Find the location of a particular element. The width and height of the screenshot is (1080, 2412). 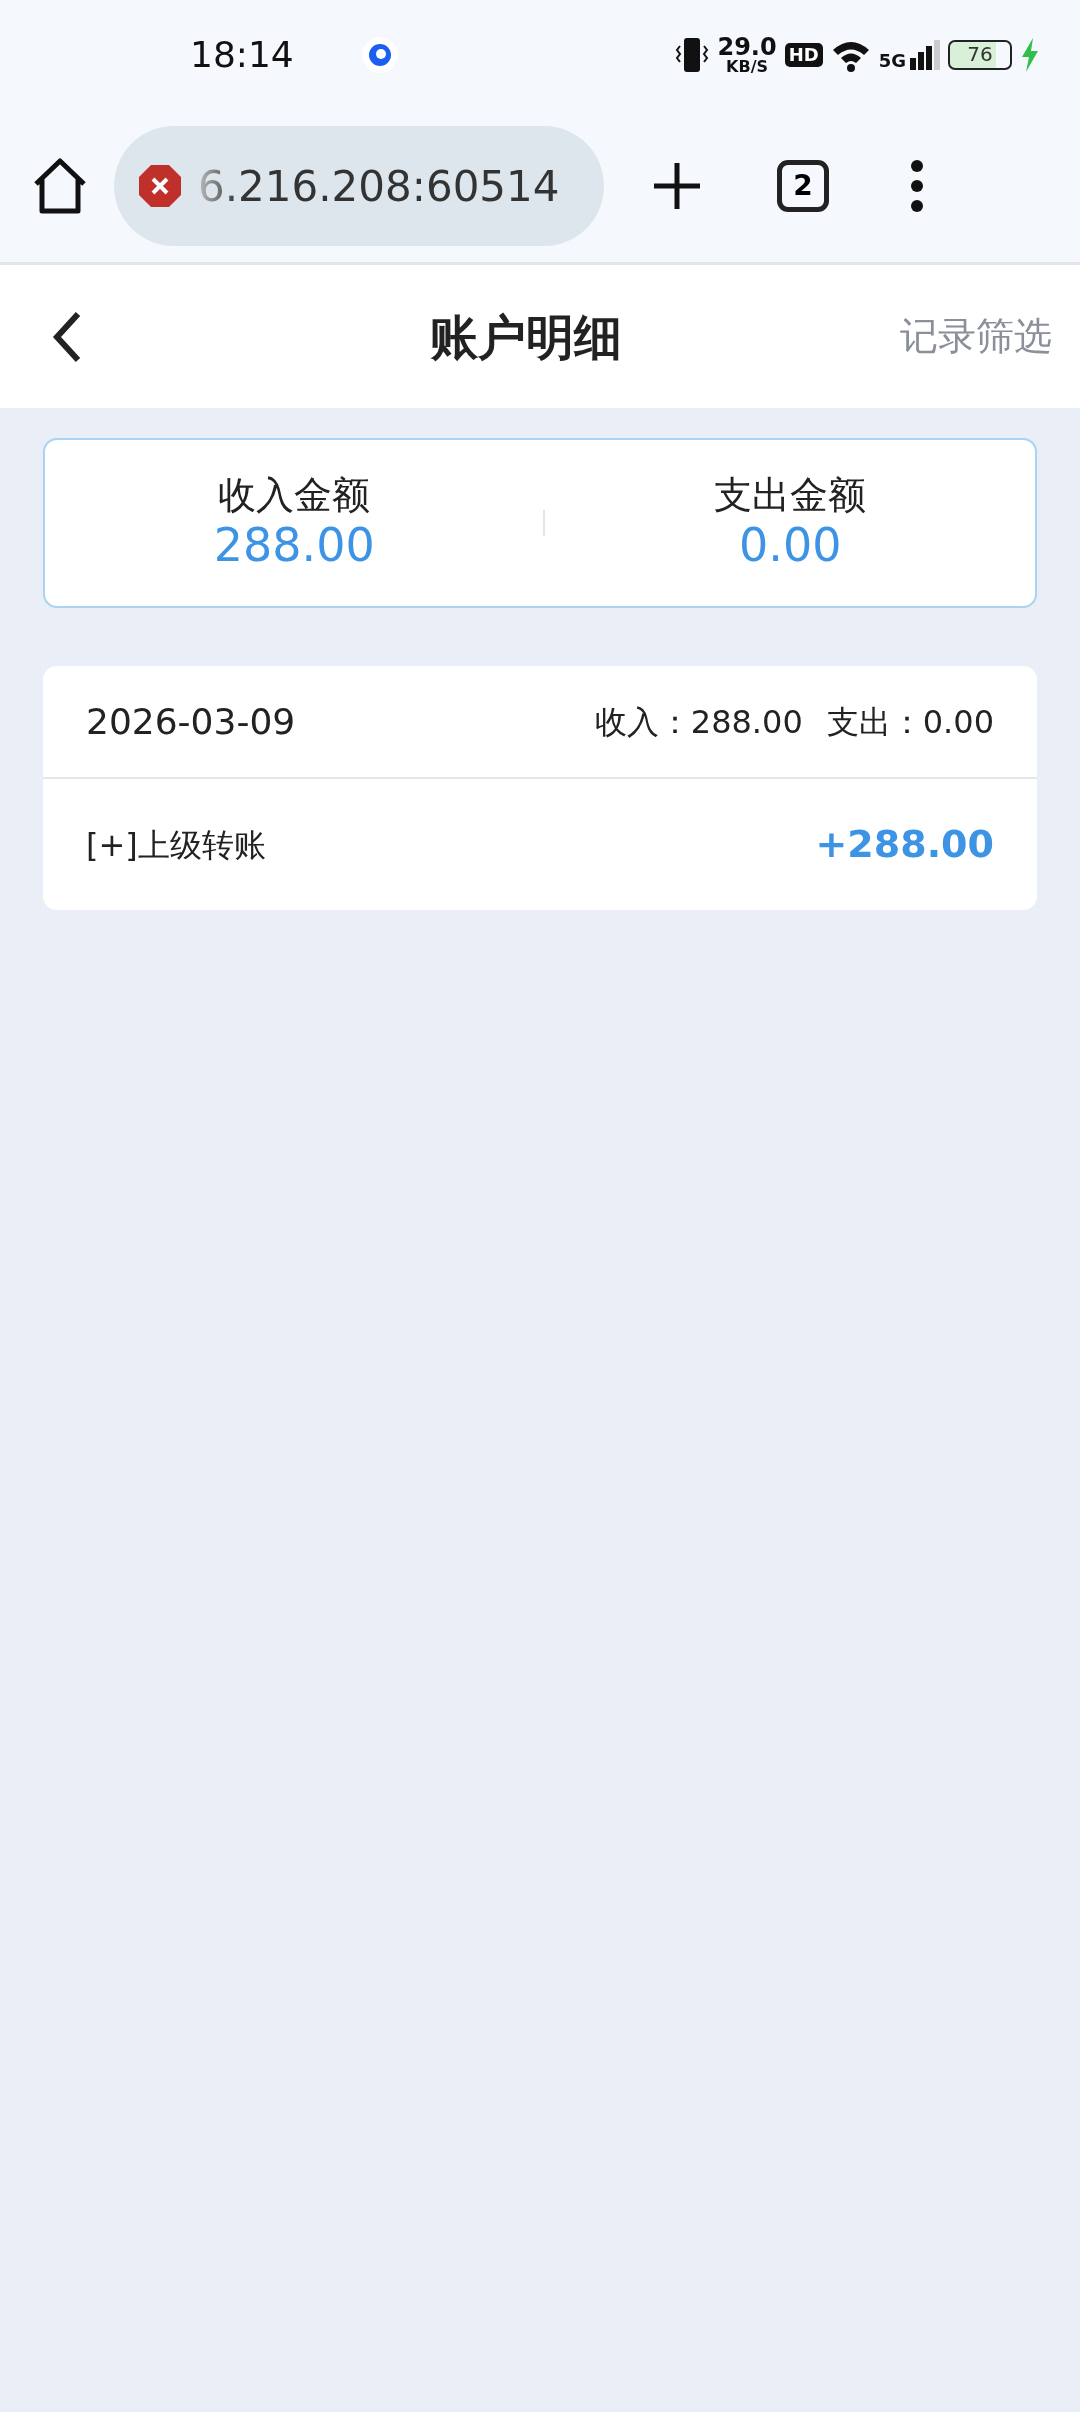

record-title: [+]上级转账 is located at coordinates (176, 845).